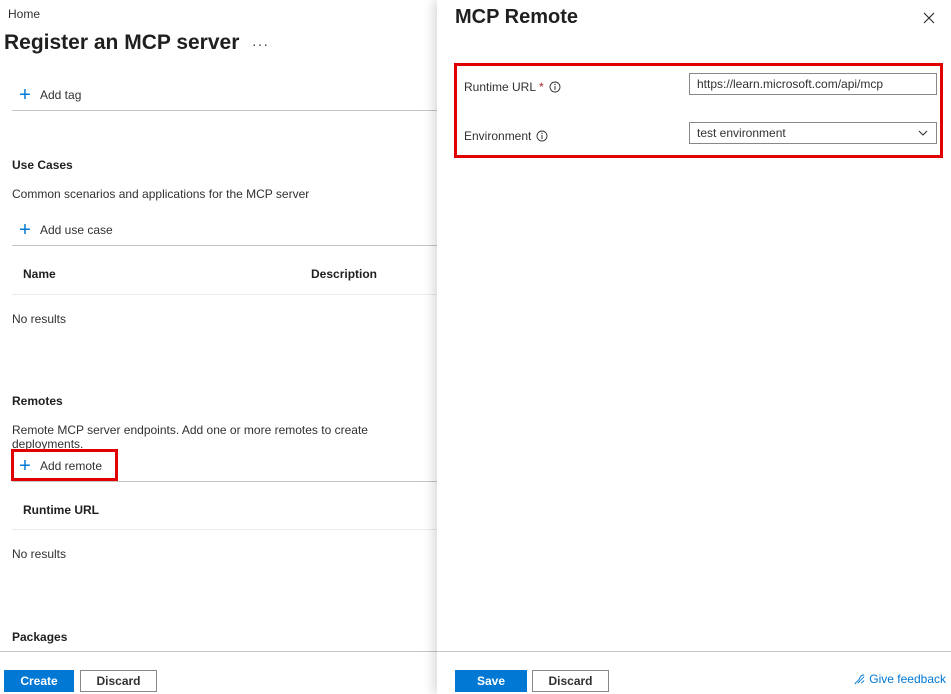 This screenshot has height=694, width=951. Describe the element at coordinates (39, 319) in the screenshot. I see `use-cases-empty-text: No results` at that location.